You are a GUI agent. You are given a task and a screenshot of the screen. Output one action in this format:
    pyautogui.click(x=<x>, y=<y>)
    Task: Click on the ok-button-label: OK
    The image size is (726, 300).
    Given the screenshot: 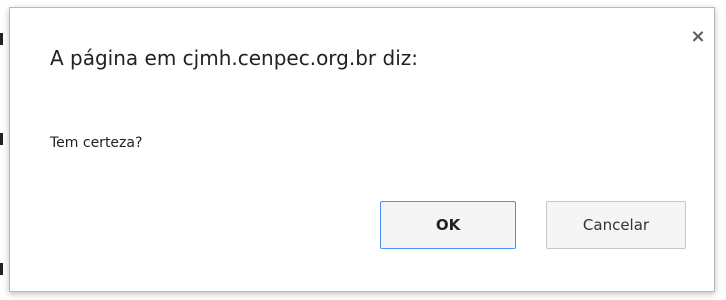 What is the action you would take?
    pyautogui.click(x=448, y=225)
    